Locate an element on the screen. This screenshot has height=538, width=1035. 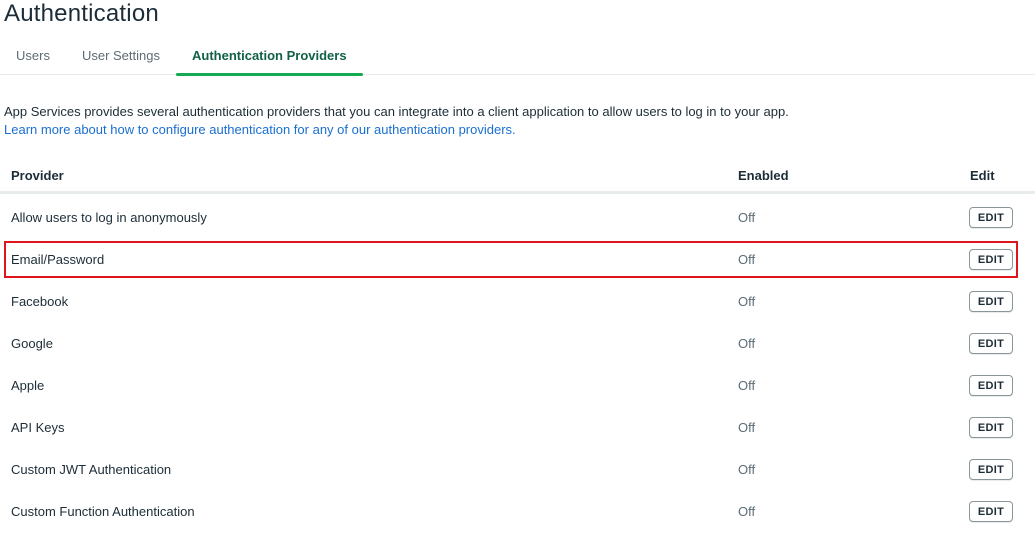
edit-facebook-button: EDIT is located at coordinates (991, 301).